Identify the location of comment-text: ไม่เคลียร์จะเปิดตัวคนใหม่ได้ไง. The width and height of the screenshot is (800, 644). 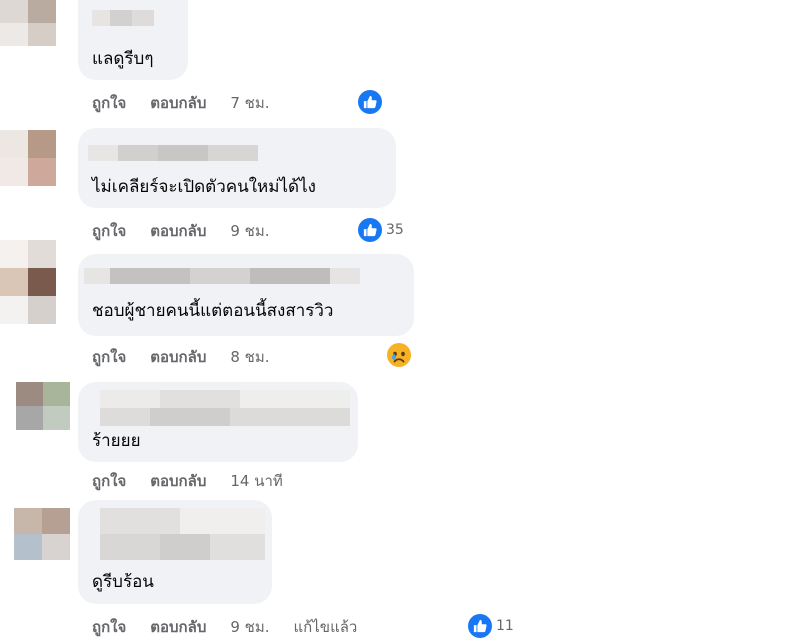
(204, 187).